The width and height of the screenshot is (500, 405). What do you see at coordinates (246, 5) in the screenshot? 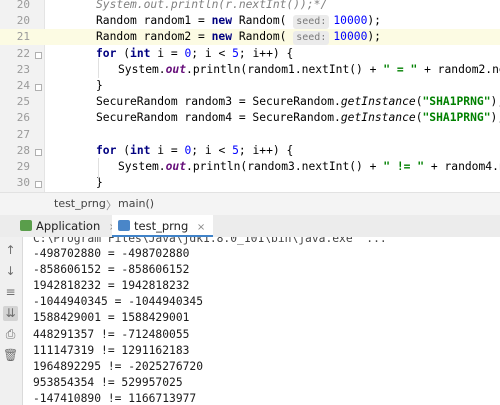
I see `code-token: .println(r.nextInt());*/` at bounding box center [246, 5].